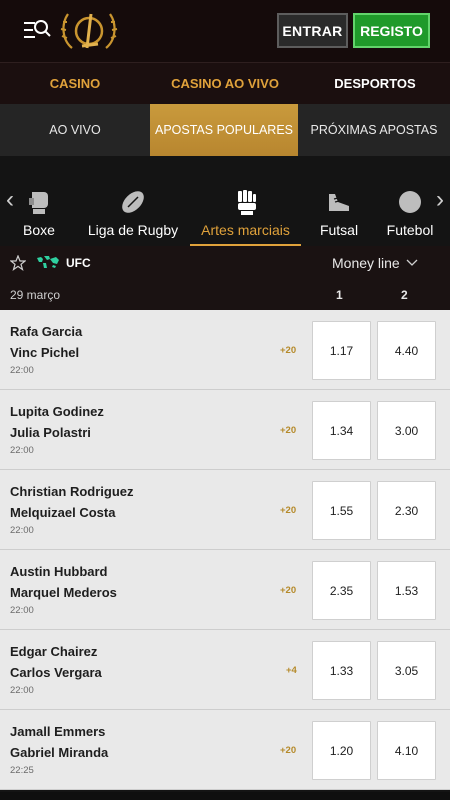  Describe the element at coordinates (59, 752) in the screenshot. I see `away-fighter: Gabriel Miranda` at that location.